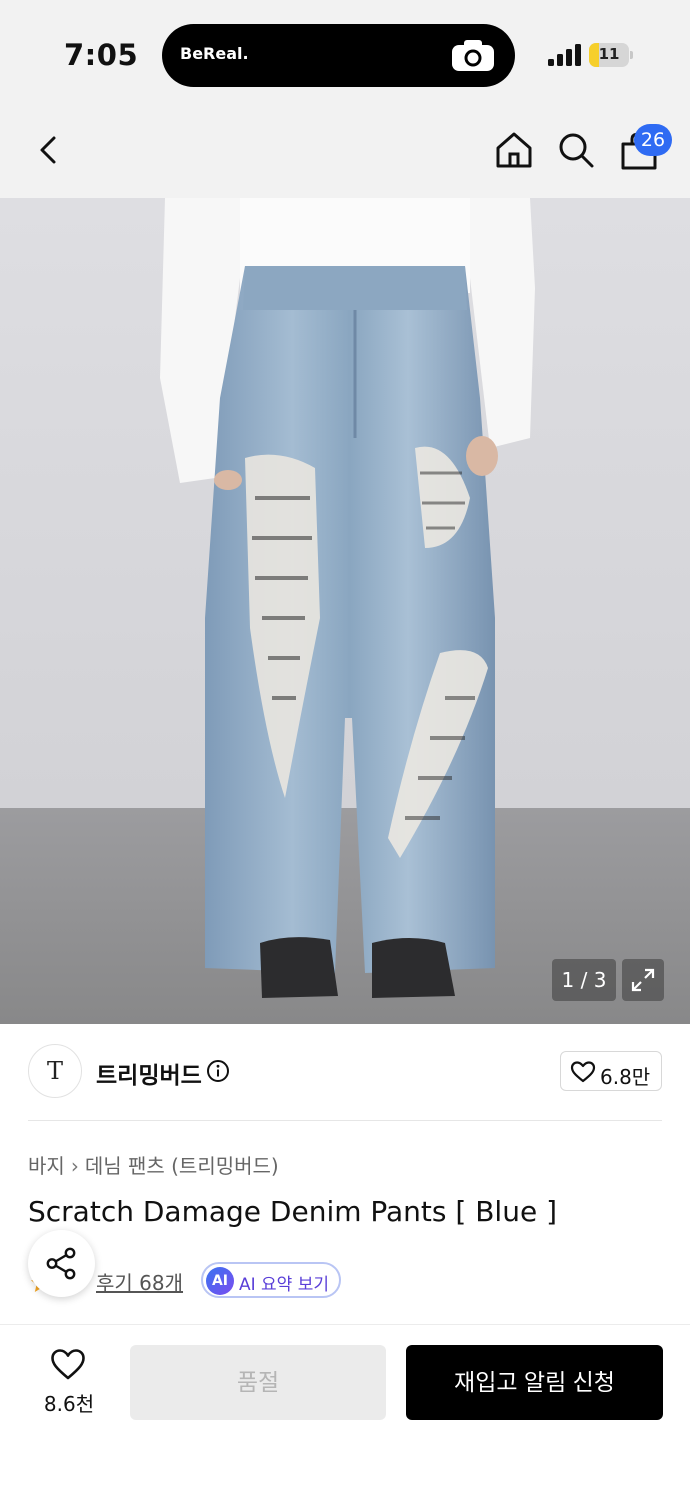 Image resolution: width=690 pixels, height=1500 pixels. What do you see at coordinates (534, 1382) in the screenshot?
I see `restock-alert-button: 재입고 알림 신청` at bounding box center [534, 1382].